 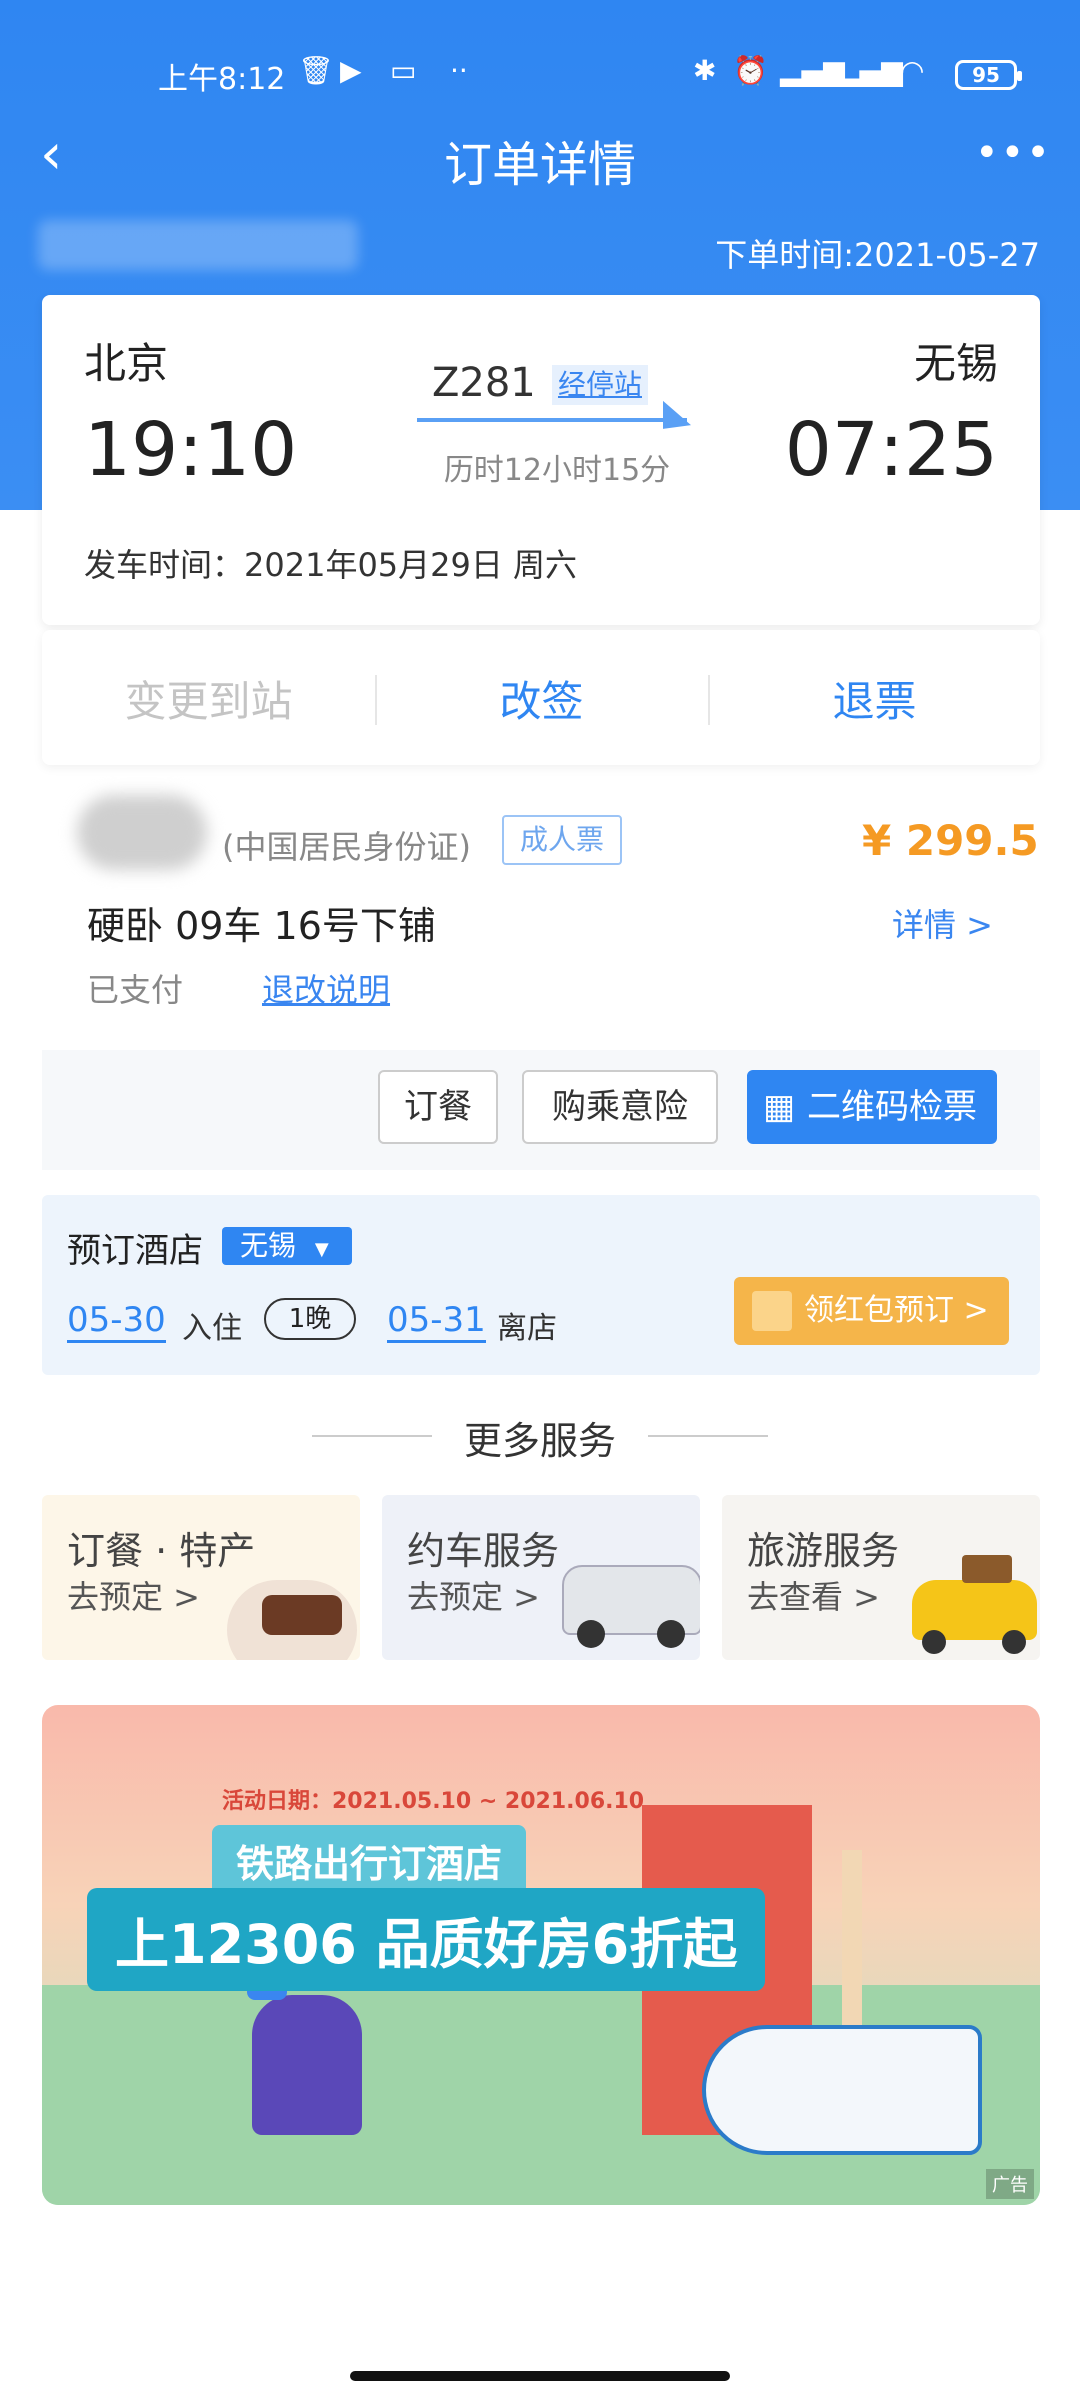 What do you see at coordinates (705, 70) in the screenshot?
I see `bluetooth-icon: ✱` at bounding box center [705, 70].